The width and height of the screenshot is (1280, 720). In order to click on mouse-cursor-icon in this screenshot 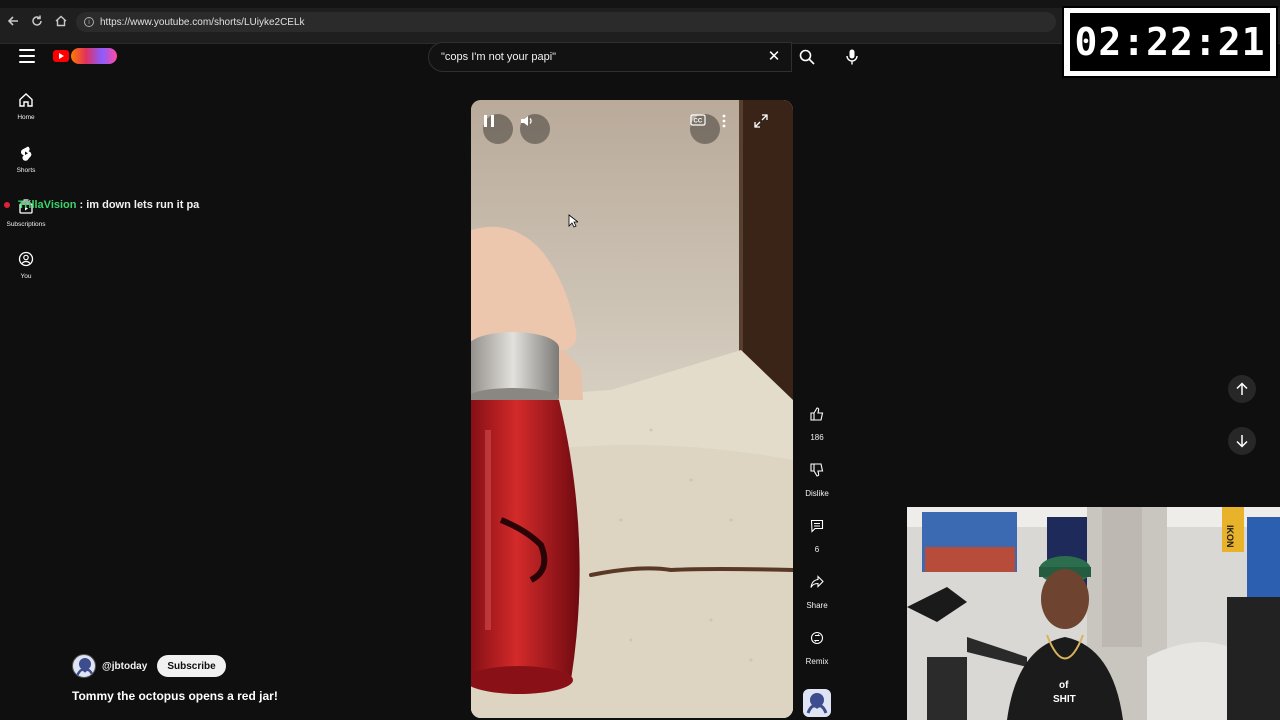, I will do `click(573, 221)`.